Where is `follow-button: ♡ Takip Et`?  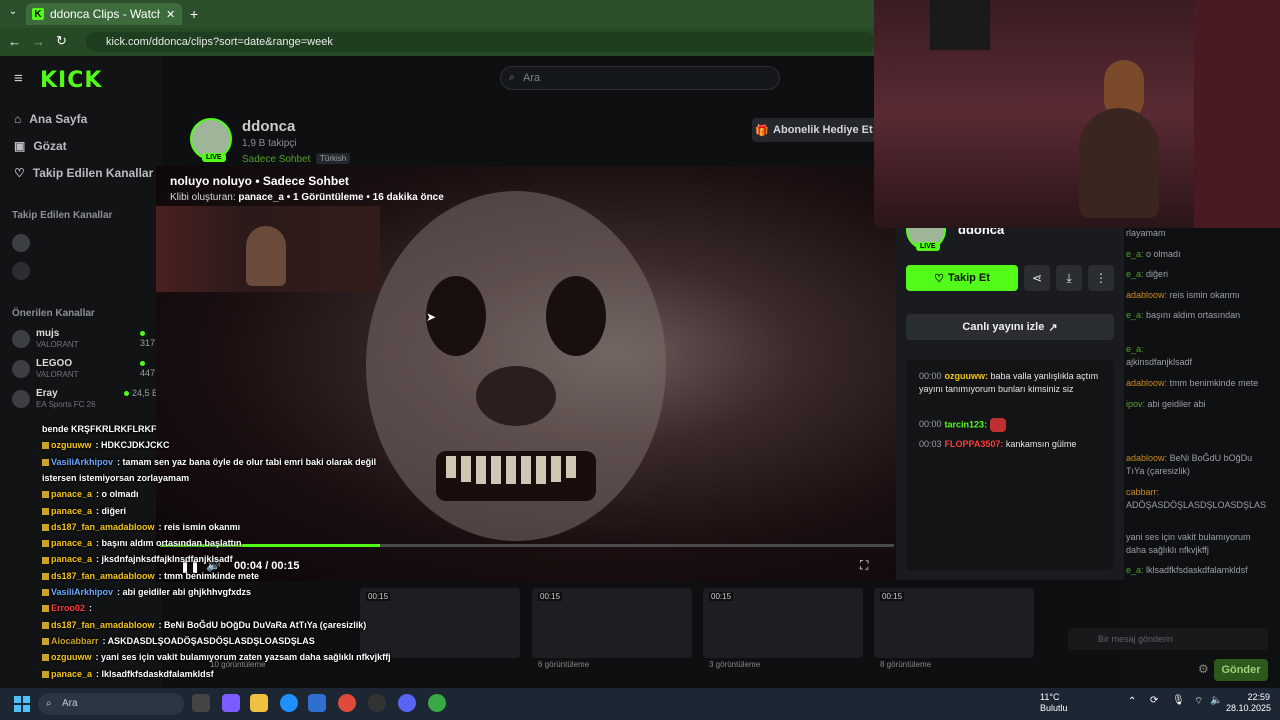
follow-button: ♡ Takip Et is located at coordinates (962, 278).